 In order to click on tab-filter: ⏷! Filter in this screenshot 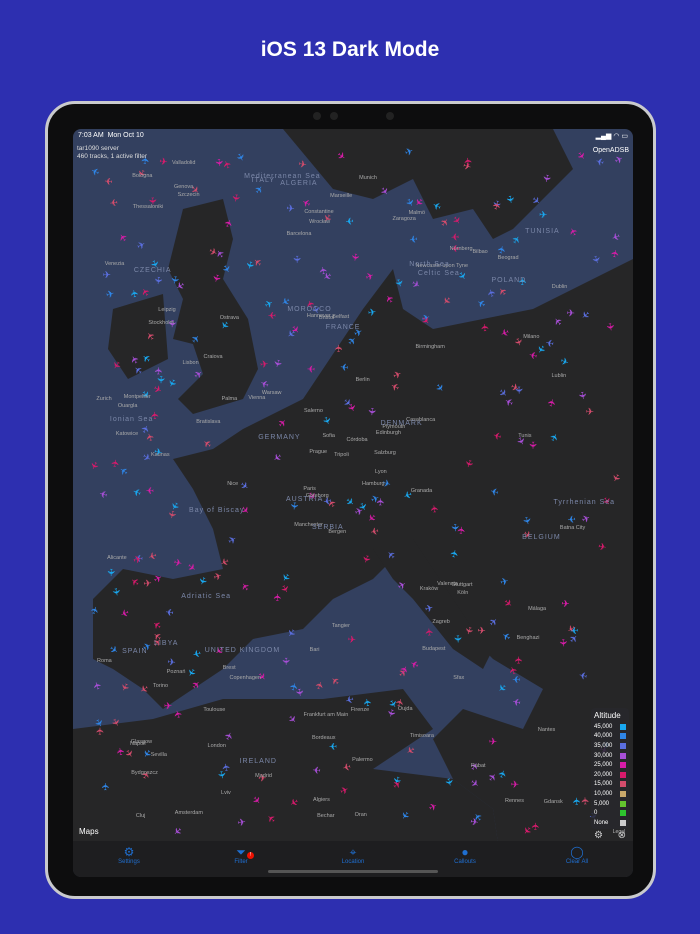, I will do `click(241, 861)`.